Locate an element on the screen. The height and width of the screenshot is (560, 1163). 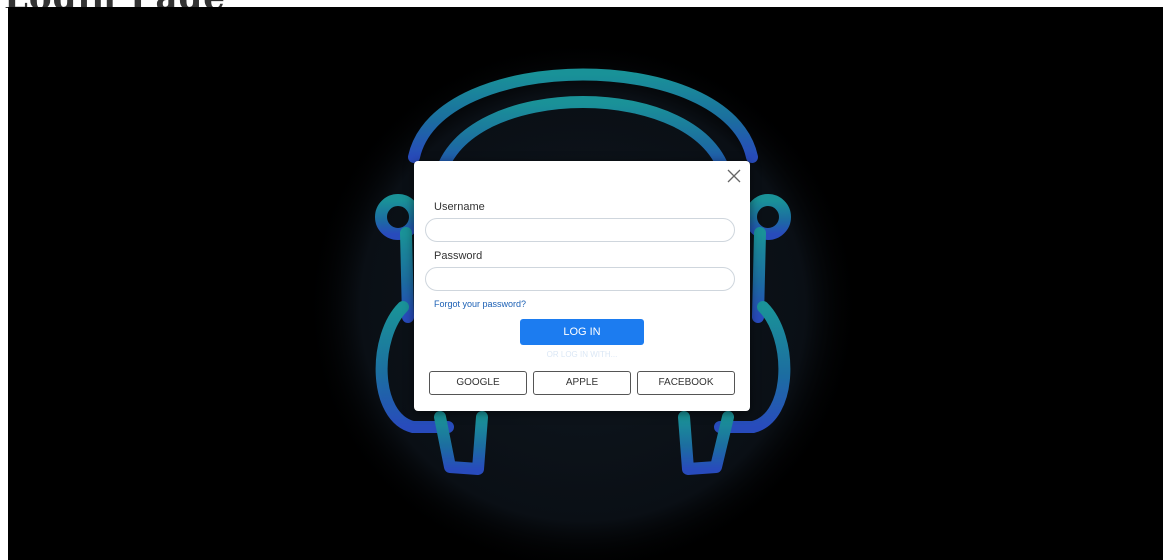
forgot-password-link: Forgot your password? is located at coordinates (480, 304).